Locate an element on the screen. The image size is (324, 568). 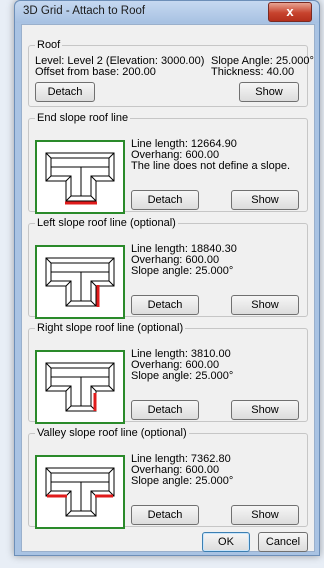
roof-detach-button: Detach is located at coordinates (65, 92).